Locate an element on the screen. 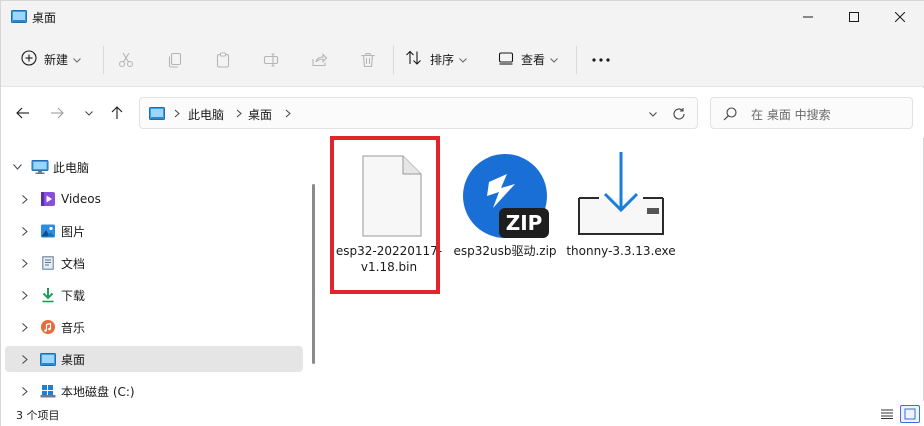  refresh-icon is located at coordinates (679, 114).